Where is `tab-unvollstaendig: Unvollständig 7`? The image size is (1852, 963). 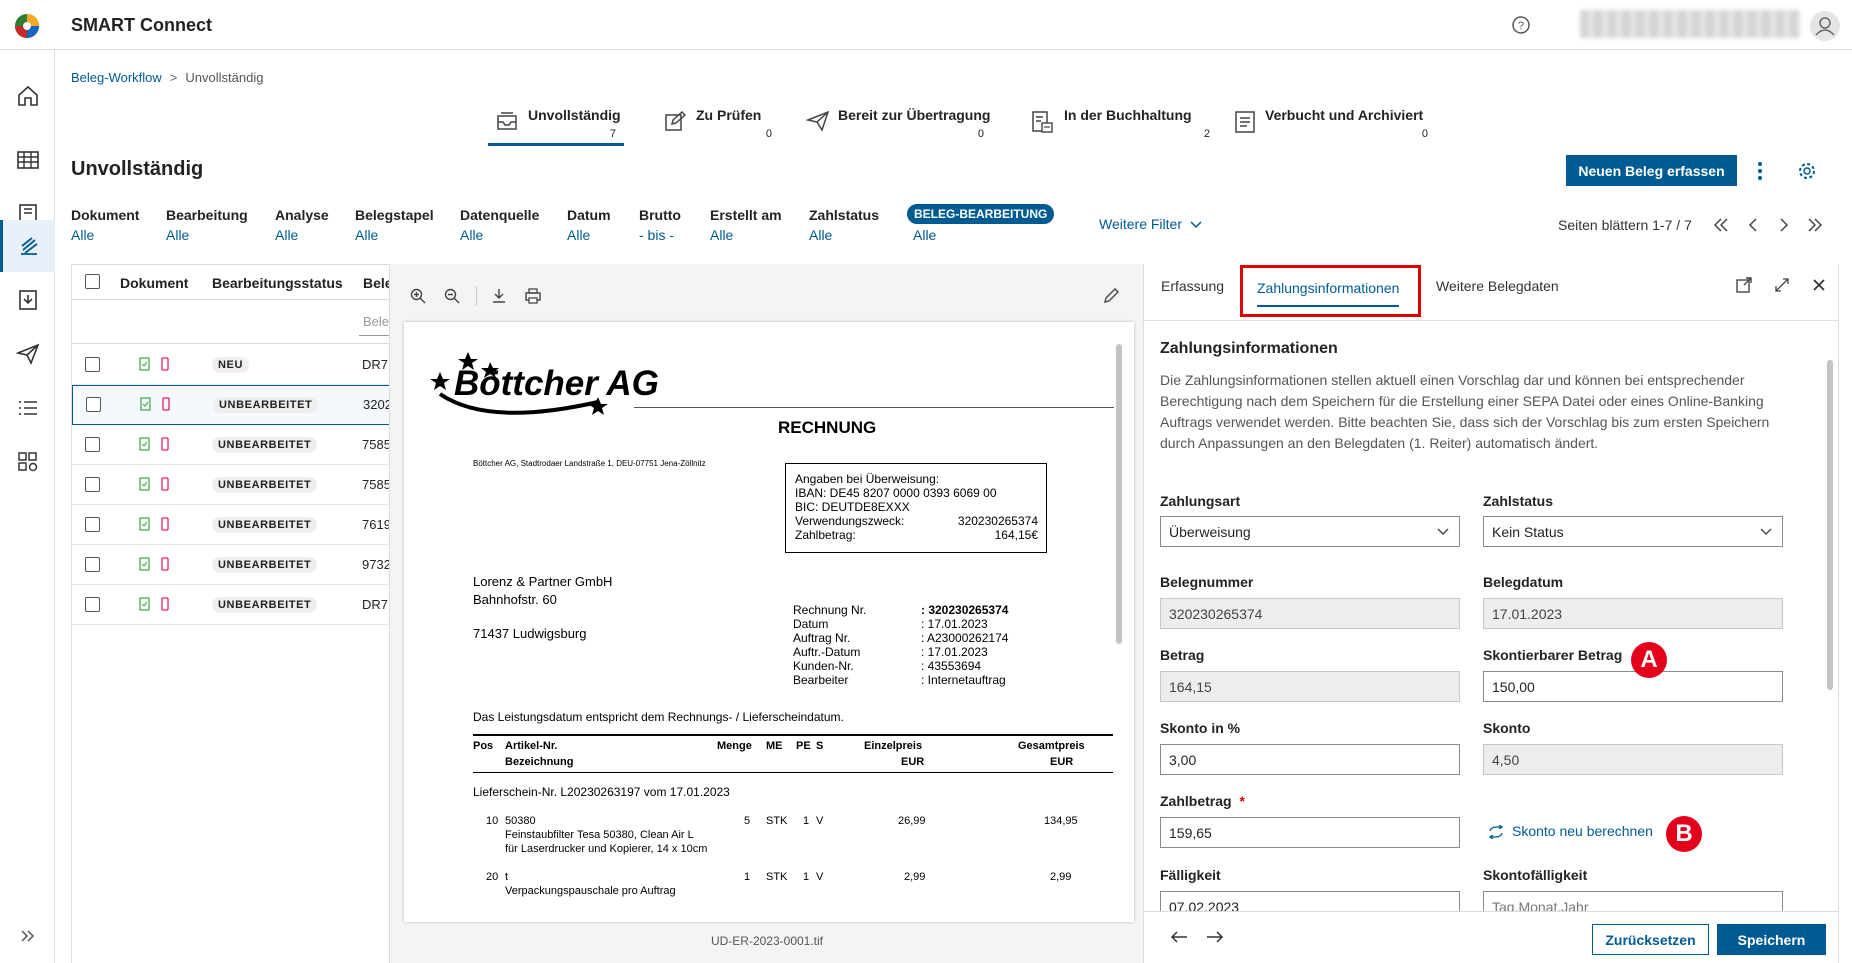 tab-unvollstaendig: Unvollständig 7 is located at coordinates (556, 125).